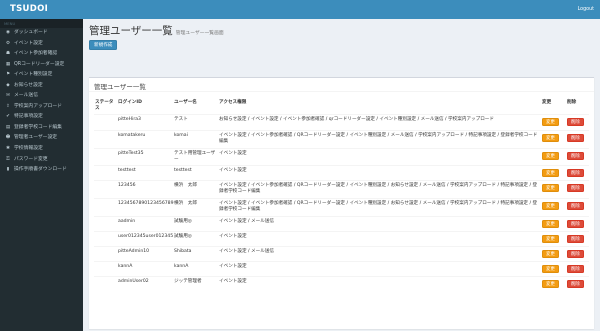  I want to click on sidebar-item-label: QRコードリーダー設定, so click(39, 64).